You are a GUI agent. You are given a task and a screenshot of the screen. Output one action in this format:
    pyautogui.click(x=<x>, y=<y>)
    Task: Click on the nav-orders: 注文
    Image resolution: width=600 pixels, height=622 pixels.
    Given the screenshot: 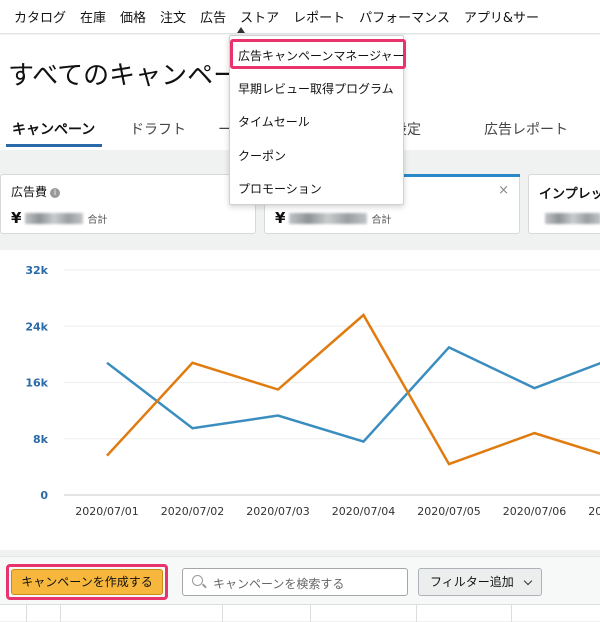 What is the action you would take?
    pyautogui.click(x=166, y=16)
    